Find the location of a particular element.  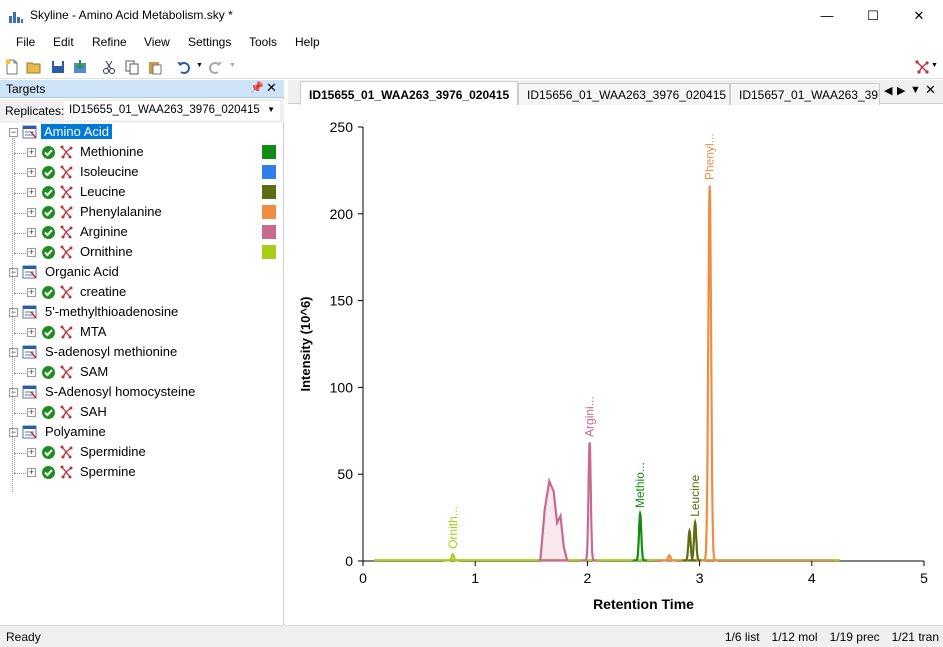

menu-settings: Settings is located at coordinates (209, 42).